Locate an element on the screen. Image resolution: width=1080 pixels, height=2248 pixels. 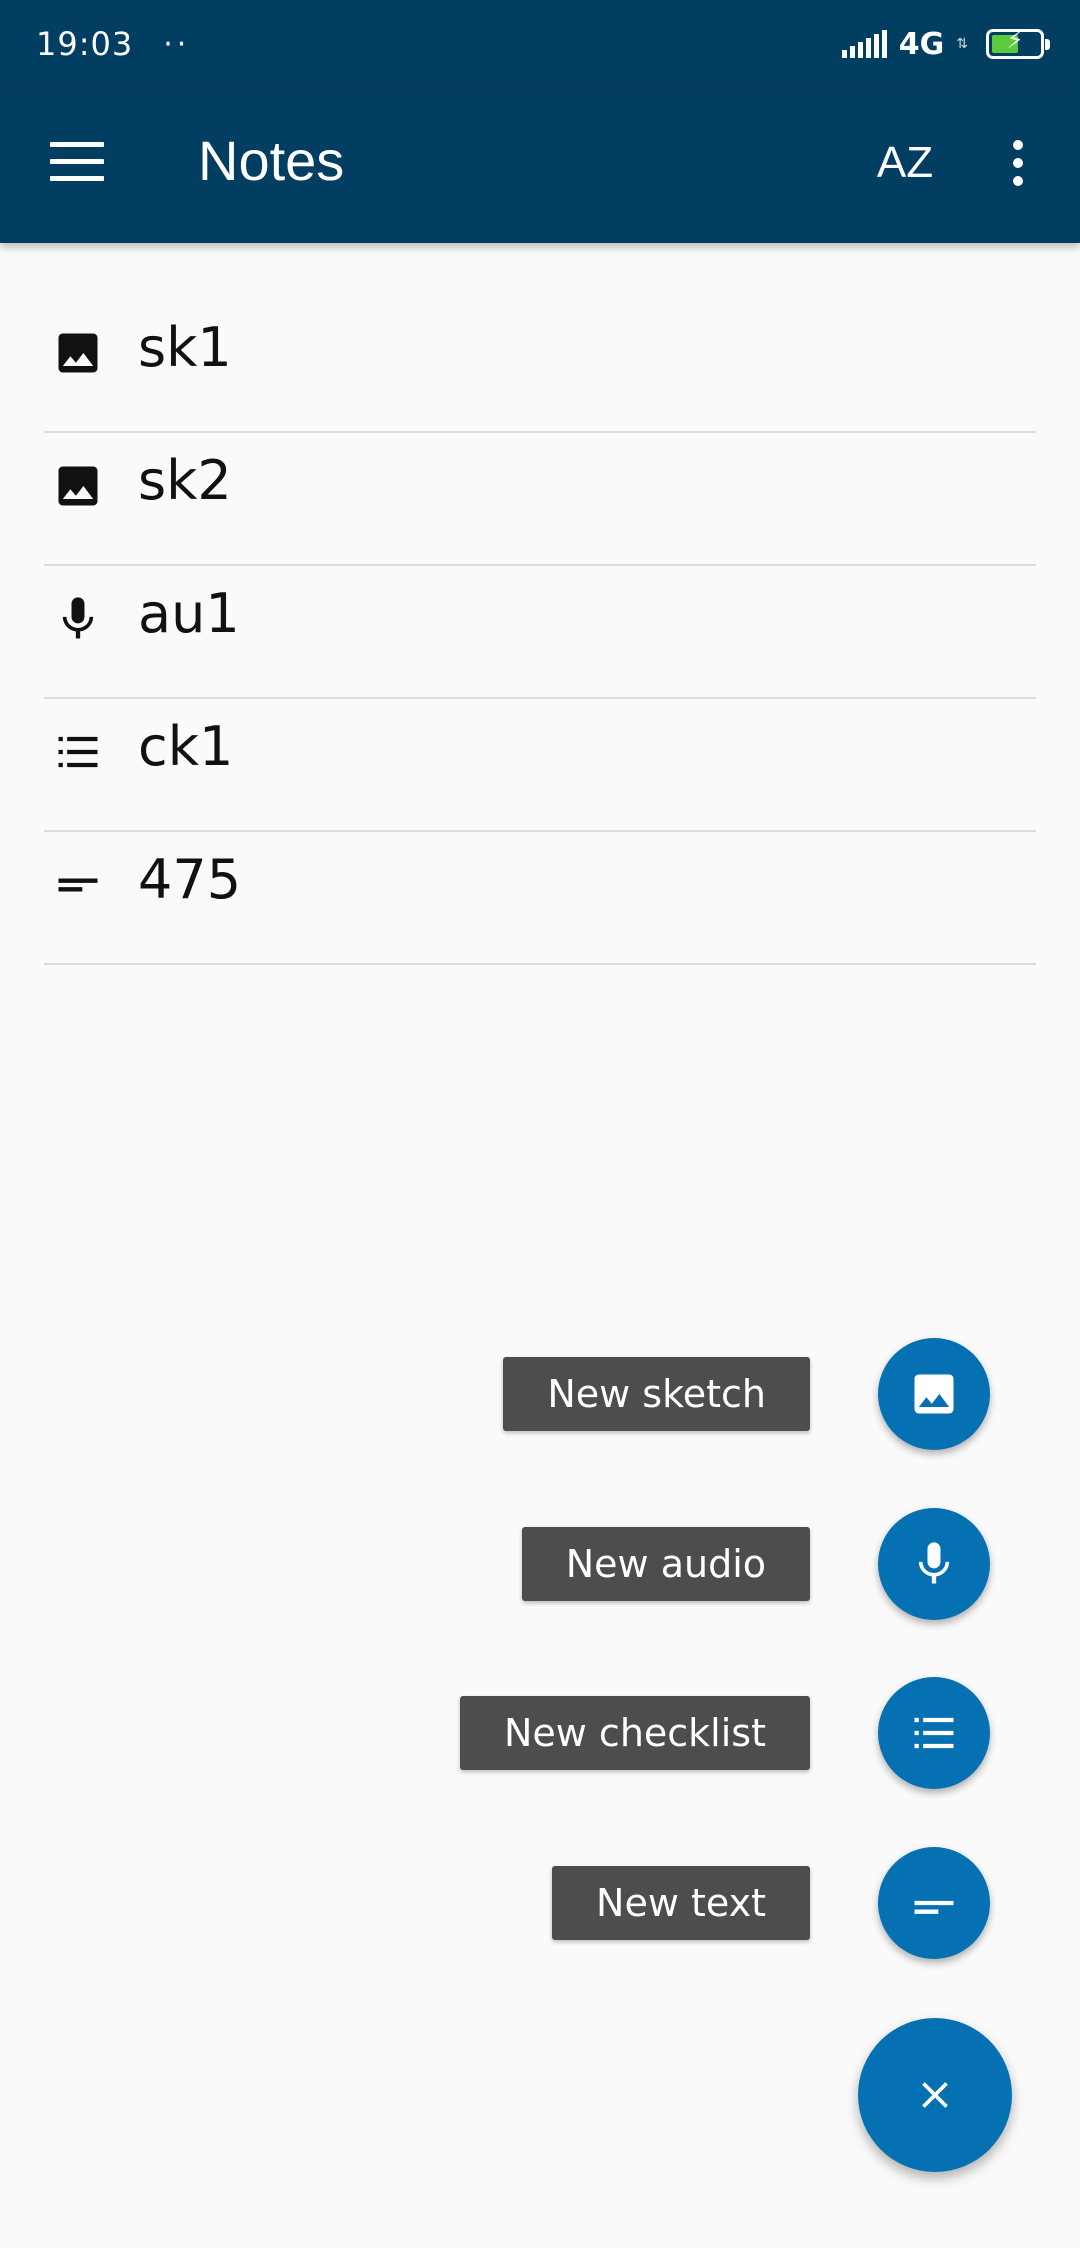
note-row-au1: au1 is located at coordinates (540, 632).